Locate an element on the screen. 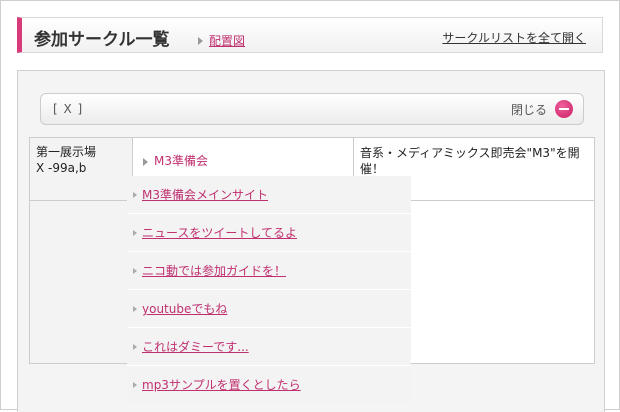 Image resolution: width=620 pixels, height=412 pixels. close-label: 閉じる is located at coordinates (528, 109).